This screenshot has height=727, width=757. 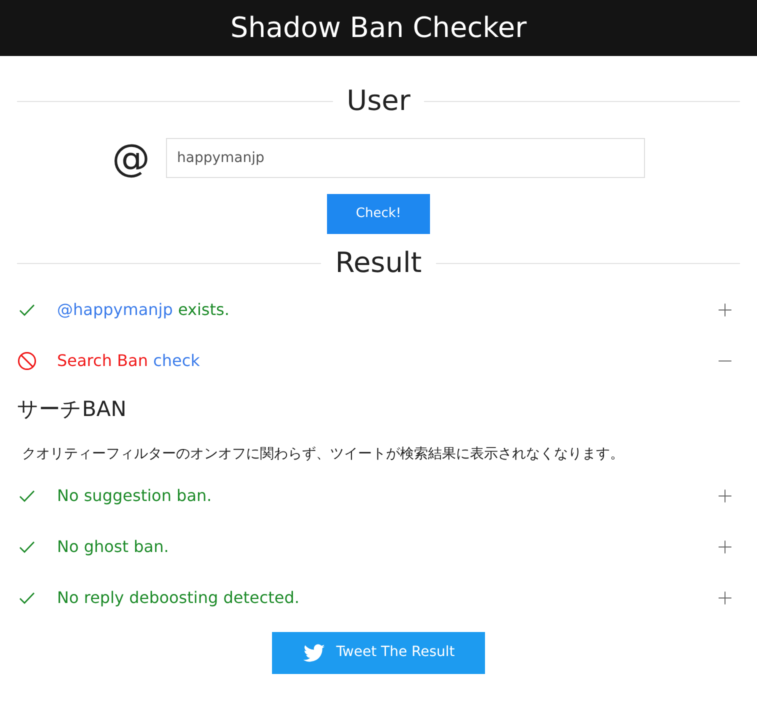 I want to click on at-sign: @, so click(x=131, y=158).